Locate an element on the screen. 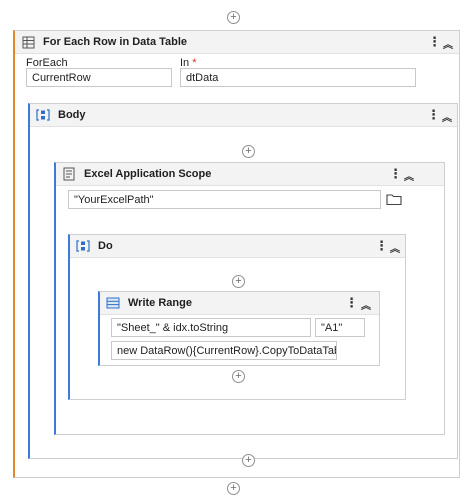 The width and height of the screenshot is (474, 498). excel-scope-collapse-icon: ︽ is located at coordinates (409, 175).